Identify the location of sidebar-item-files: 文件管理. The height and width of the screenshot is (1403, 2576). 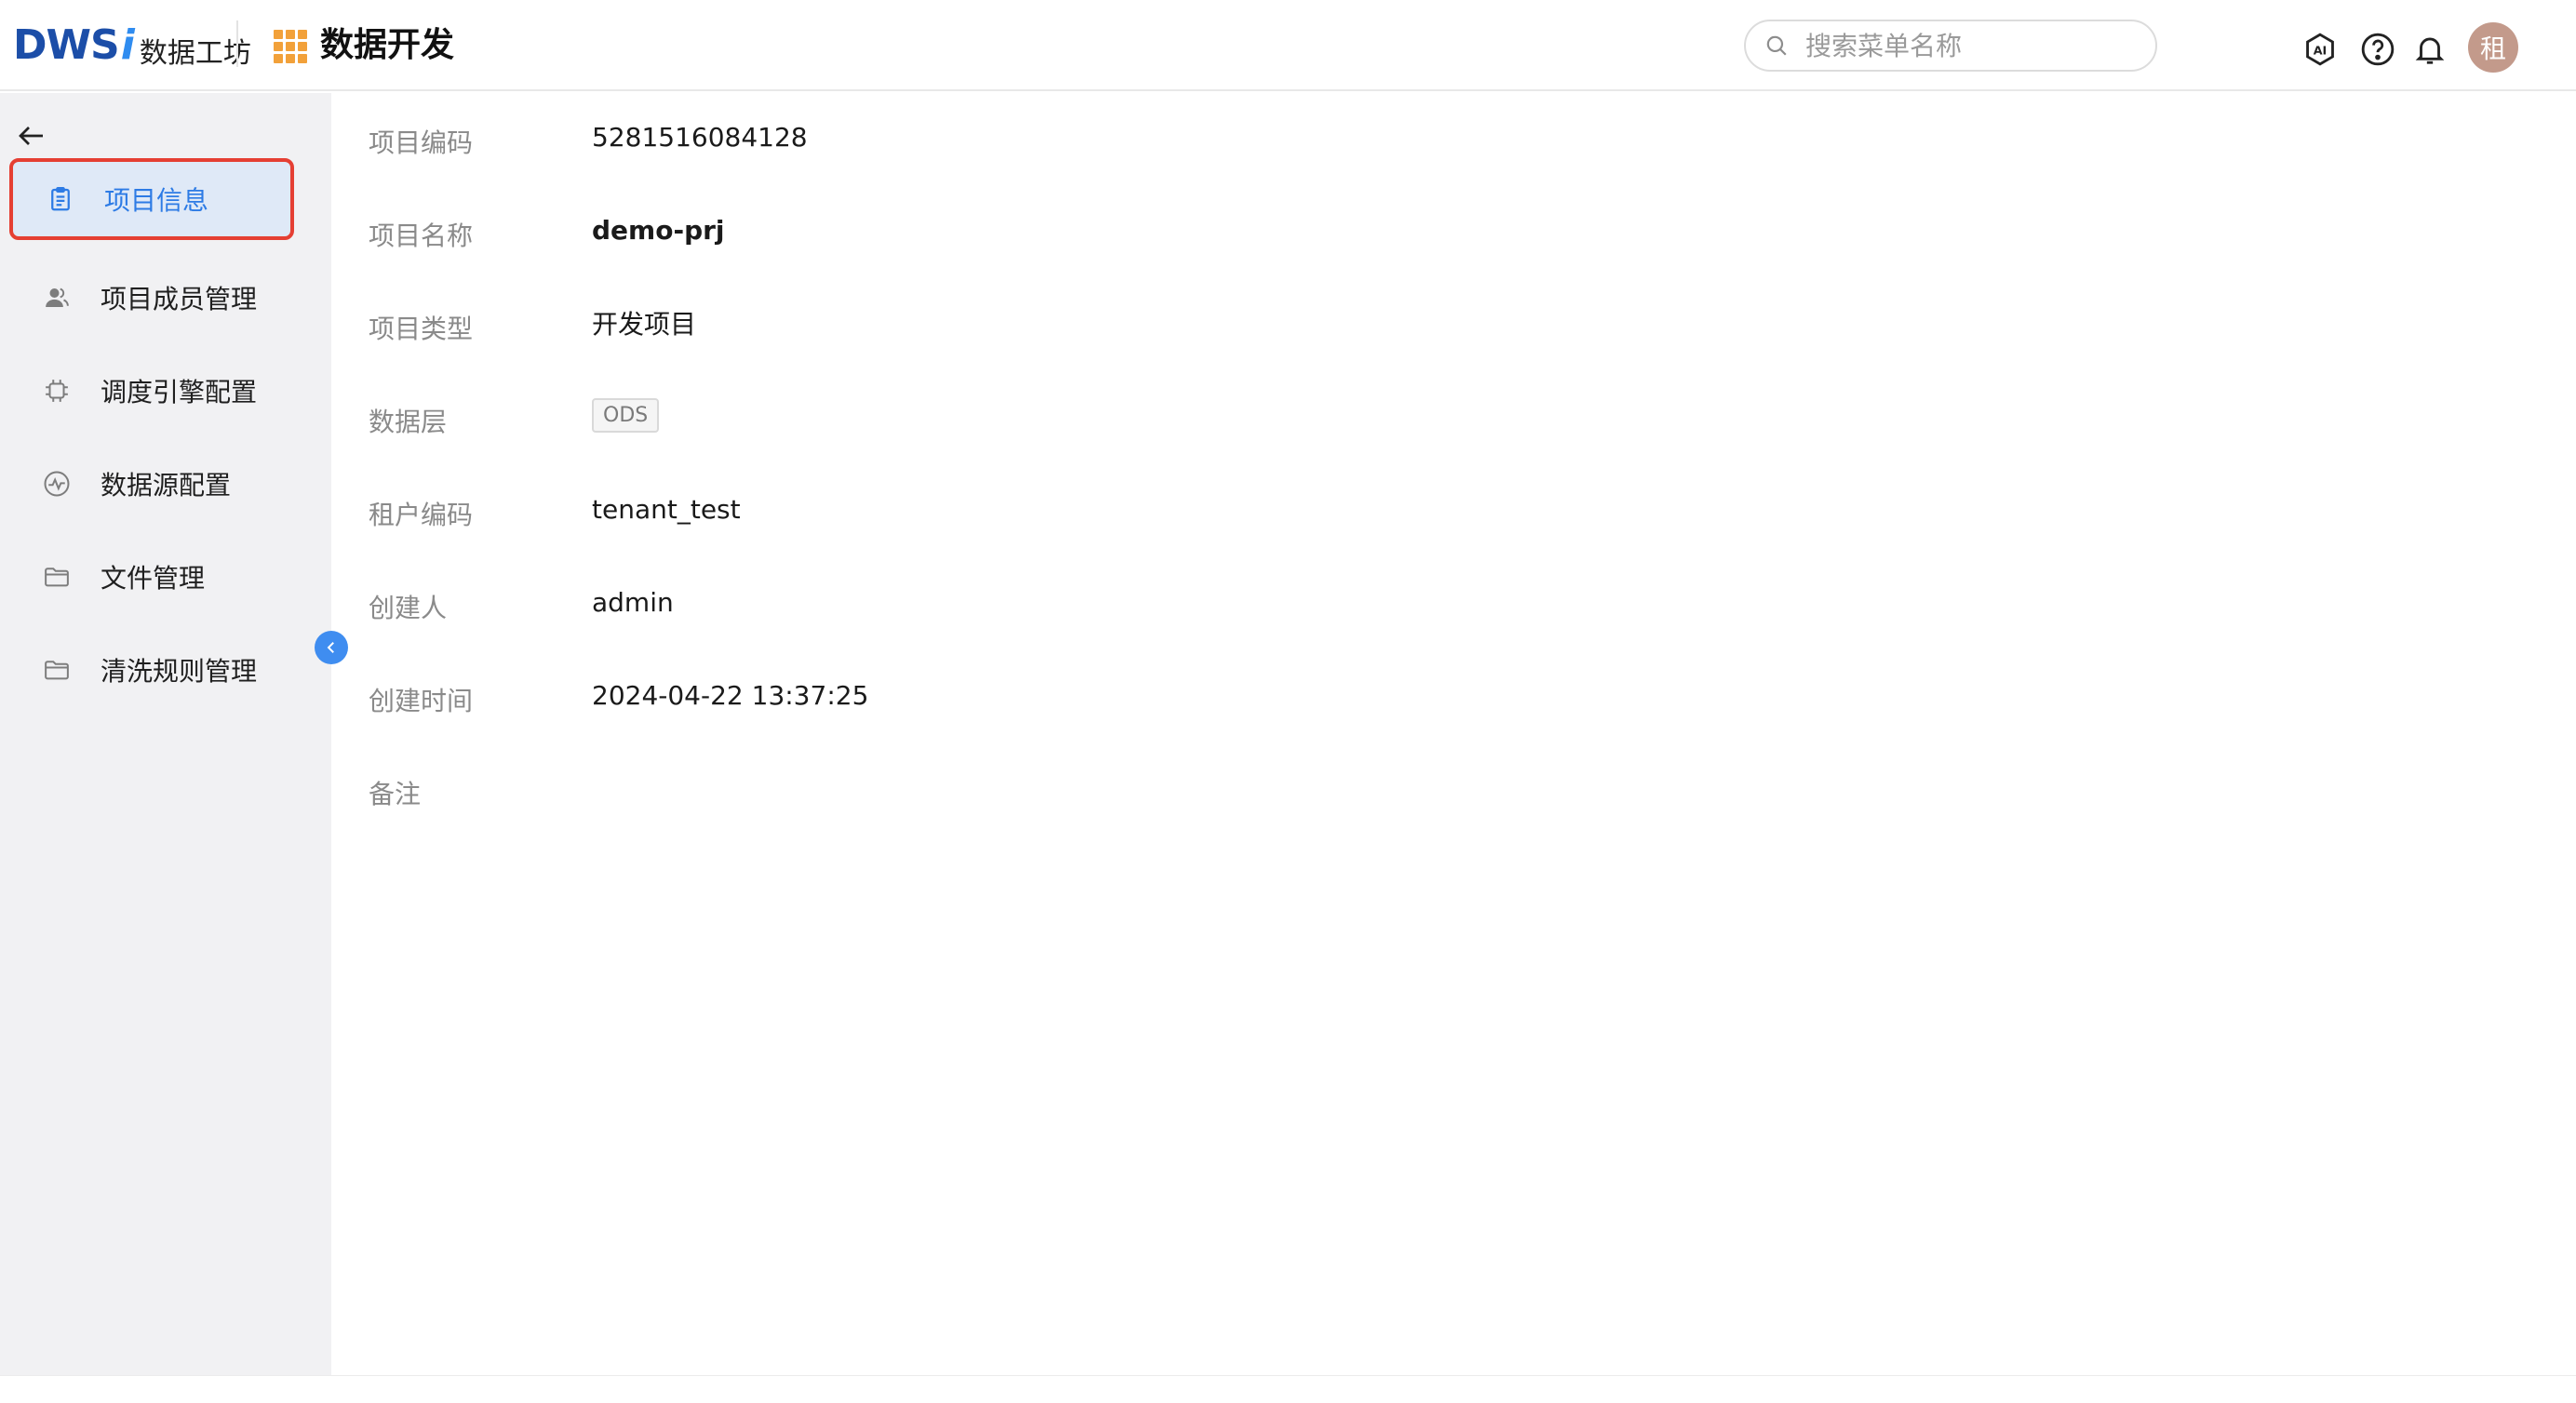
(151, 577).